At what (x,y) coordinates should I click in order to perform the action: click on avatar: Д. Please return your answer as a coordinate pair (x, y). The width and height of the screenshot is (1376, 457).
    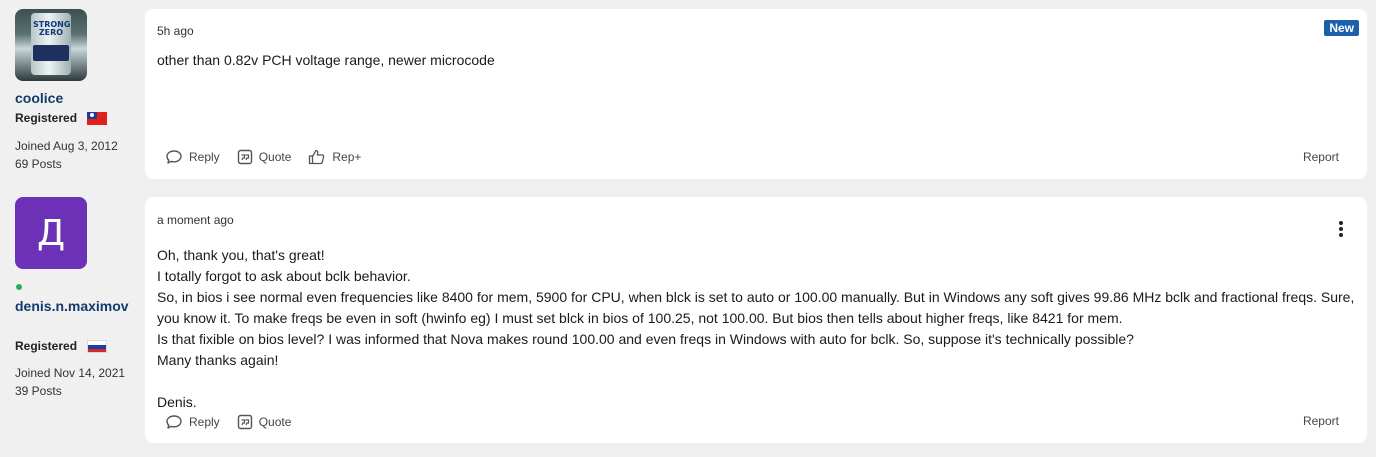
    Looking at the image, I should click on (51, 233).